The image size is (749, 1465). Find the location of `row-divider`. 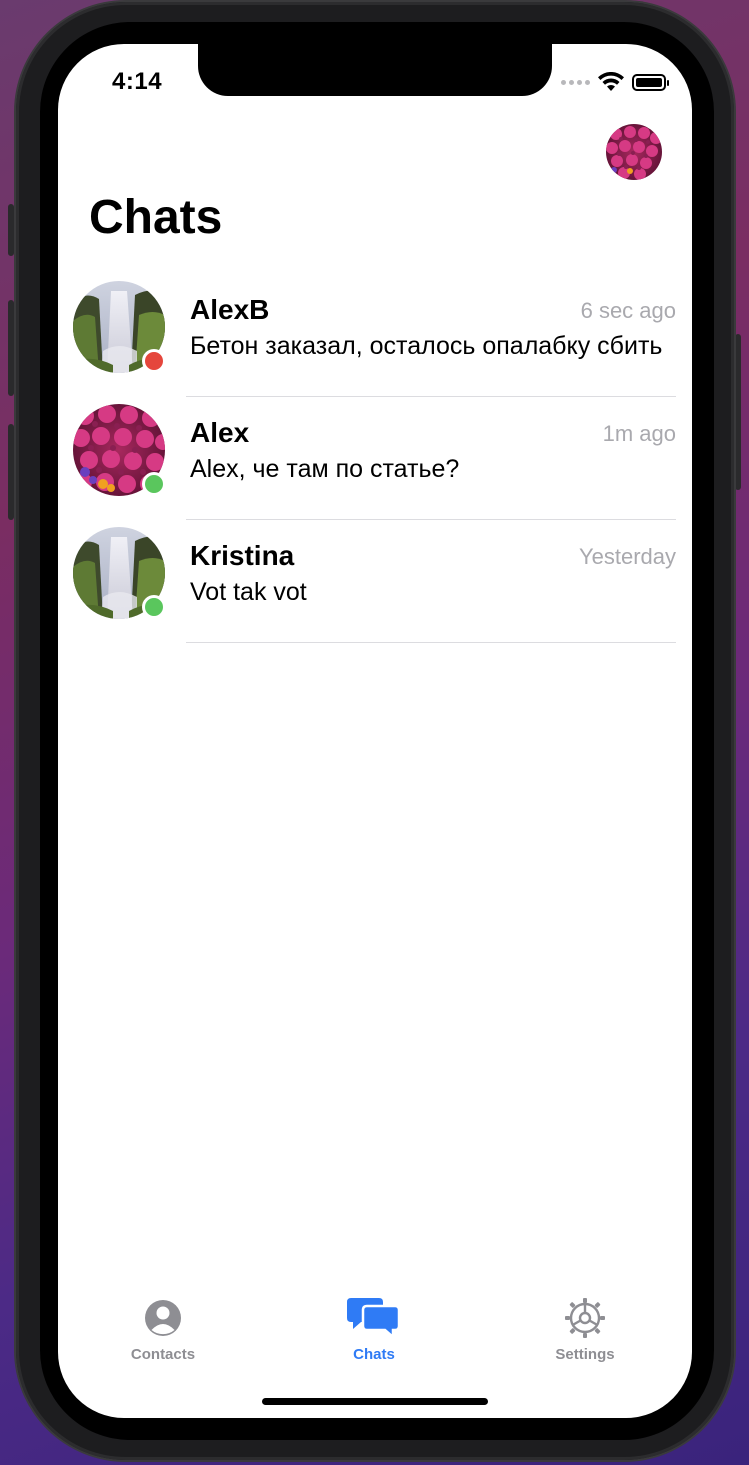

row-divider is located at coordinates (431, 642).